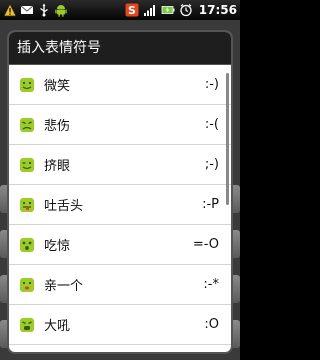 This screenshot has height=360, width=320. Describe the element at coordinates (64, 206) in the screenshot. I see `emoticon-label: 吐舌头` at that location.